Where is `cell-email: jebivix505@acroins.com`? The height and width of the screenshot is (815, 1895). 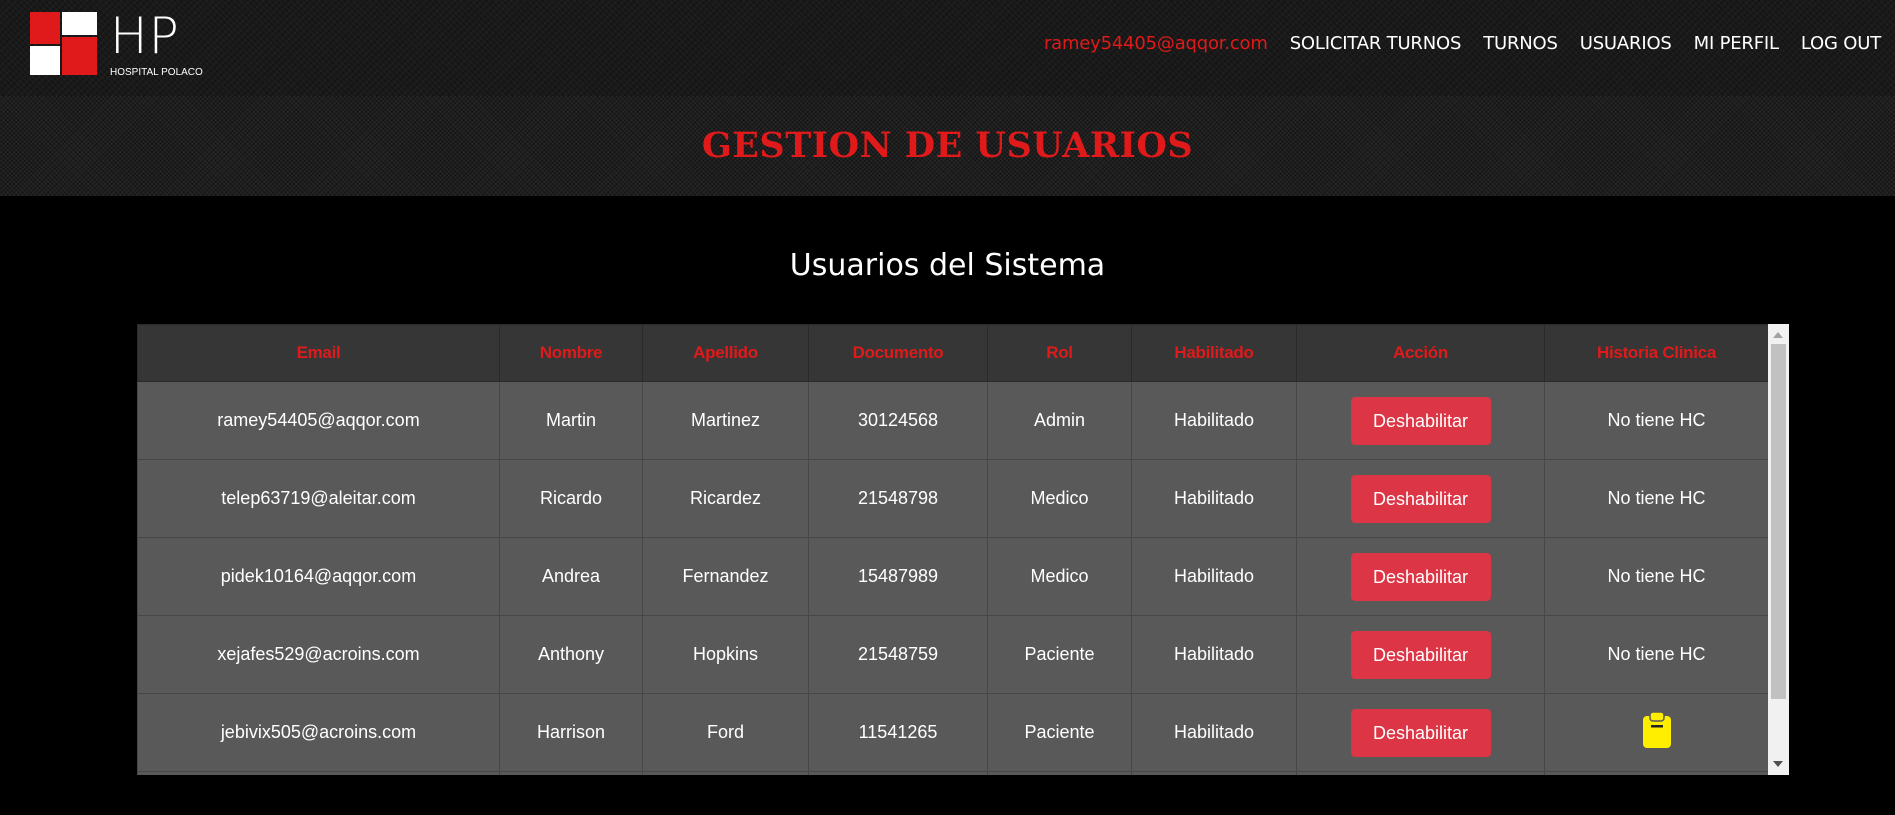
cell-email: jebivix505@acroins.com is located at coordinates (318, 732).